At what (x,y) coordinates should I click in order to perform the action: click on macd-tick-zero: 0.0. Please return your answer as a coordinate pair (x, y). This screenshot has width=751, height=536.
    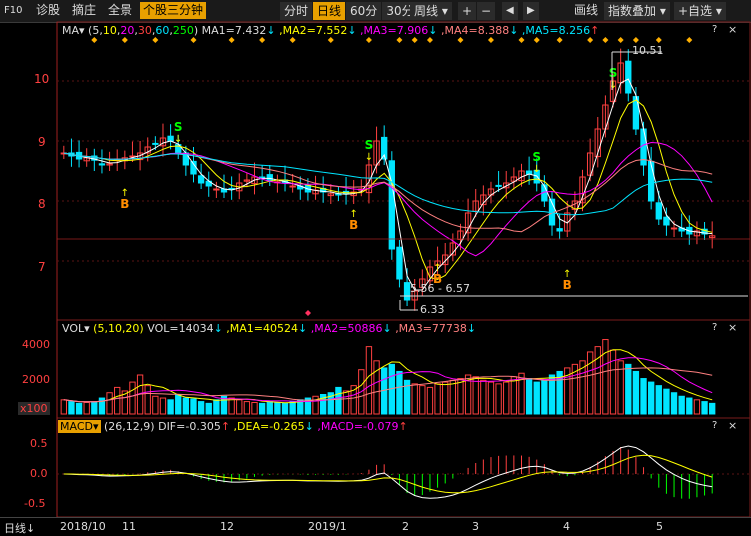
    Looking at the image, I should click on (39, 473).